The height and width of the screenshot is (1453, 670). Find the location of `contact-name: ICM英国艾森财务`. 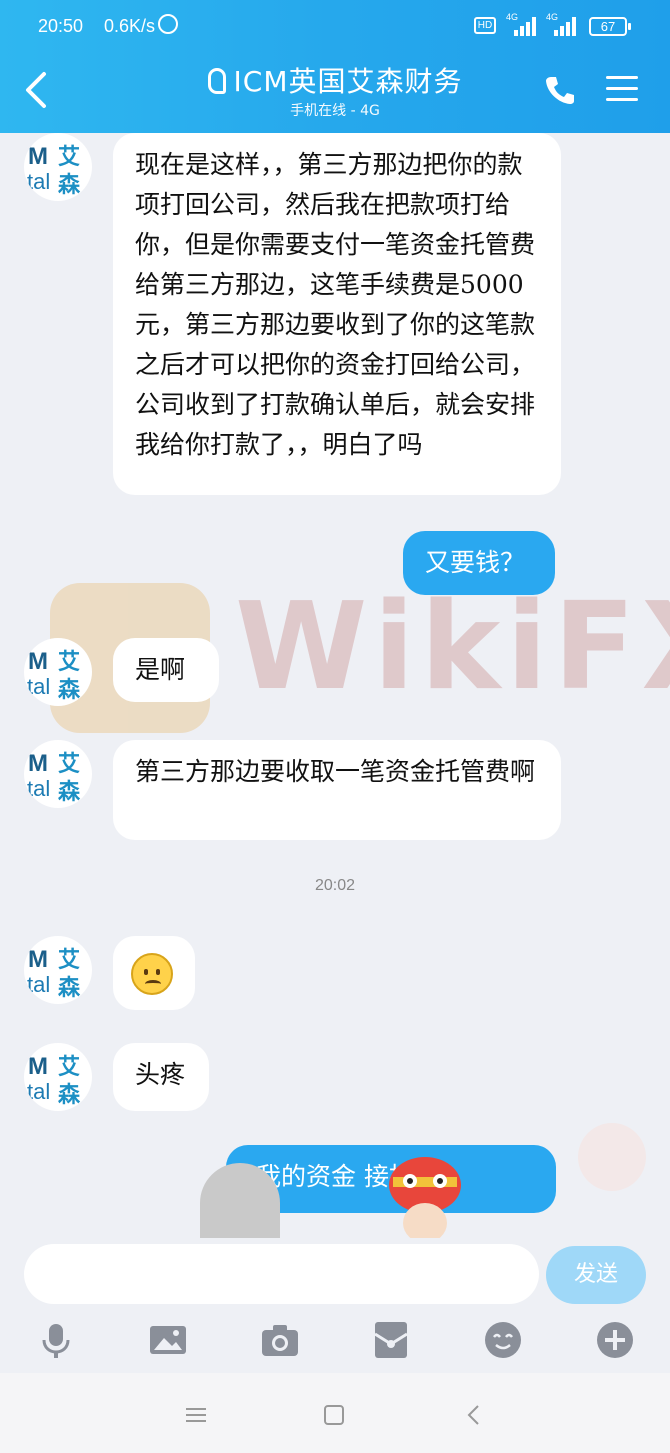

contact-name: ICM英国艾森财务 is located at coordinates (348, 81).